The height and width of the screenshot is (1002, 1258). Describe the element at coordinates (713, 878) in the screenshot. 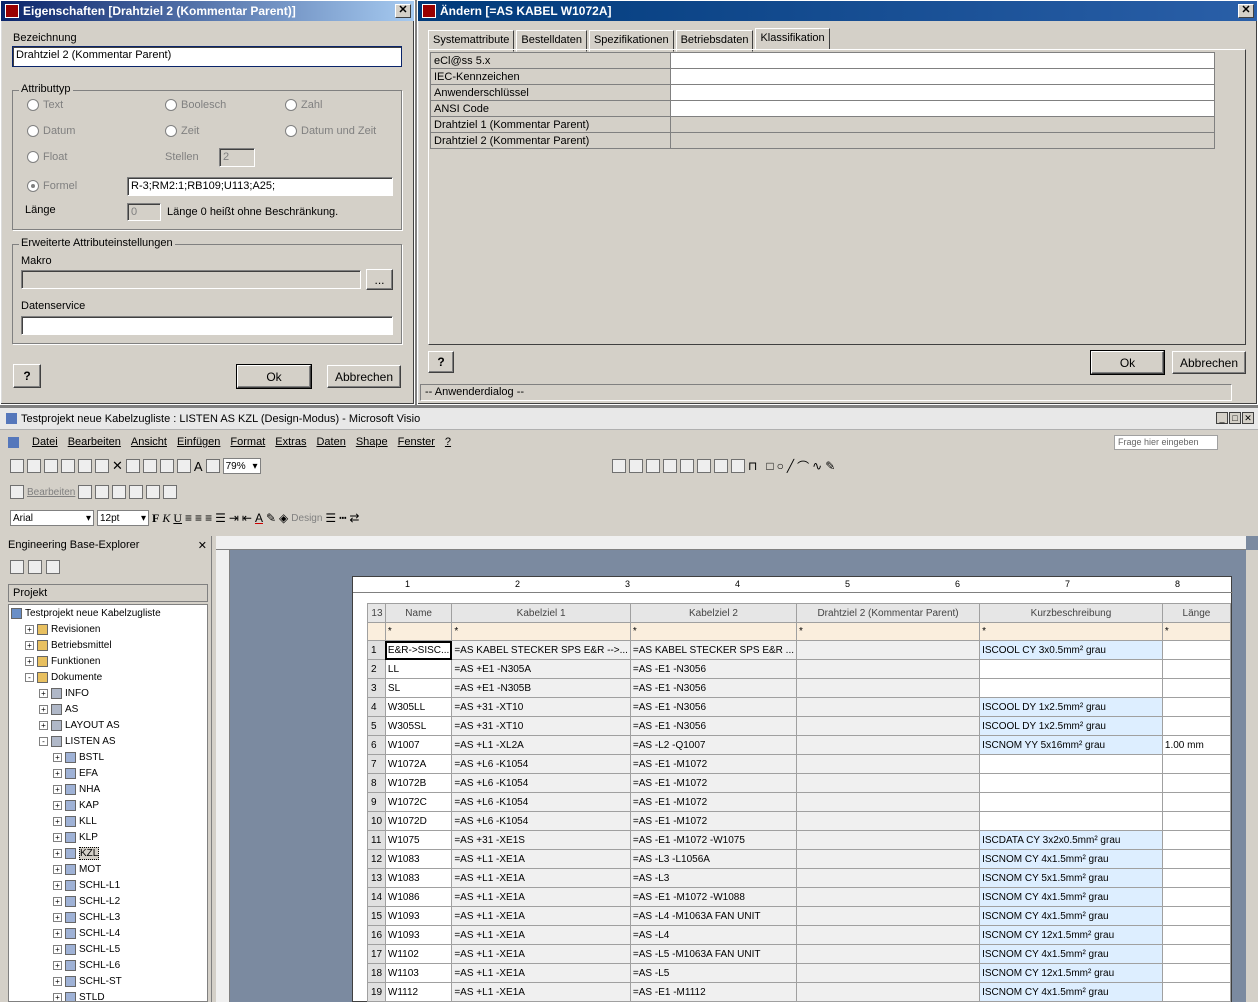

I see `kabelziel2-cell: =AS -L3` at that location.